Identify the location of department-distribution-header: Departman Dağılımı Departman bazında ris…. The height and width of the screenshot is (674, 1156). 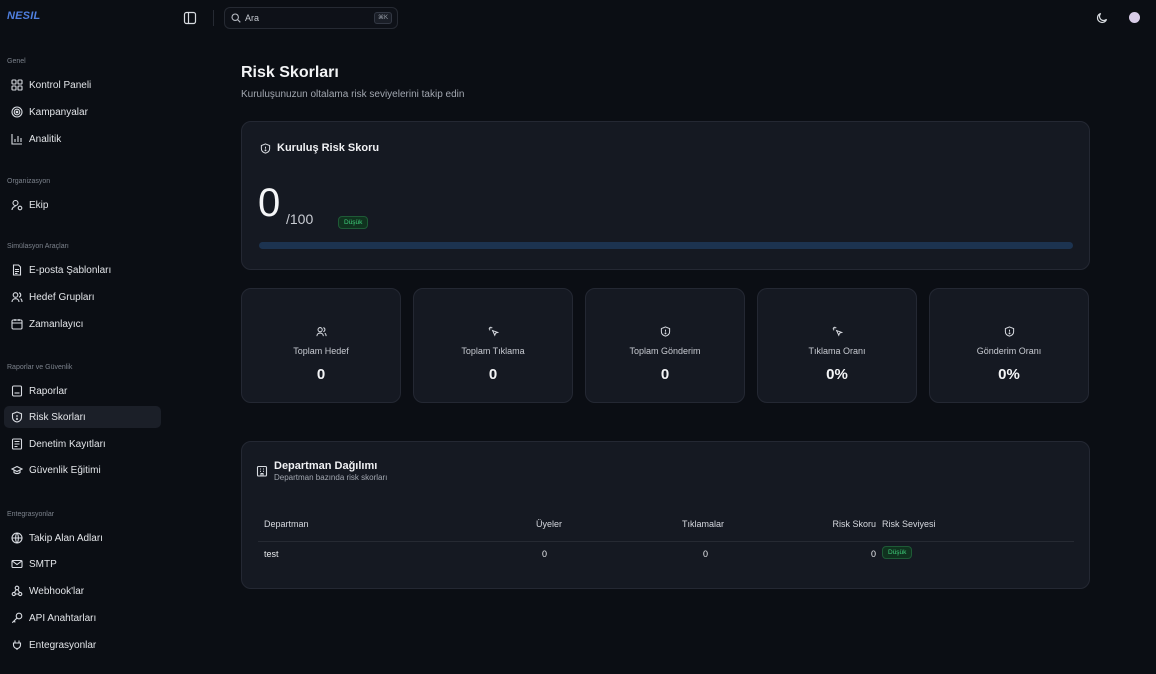
(321, 471).